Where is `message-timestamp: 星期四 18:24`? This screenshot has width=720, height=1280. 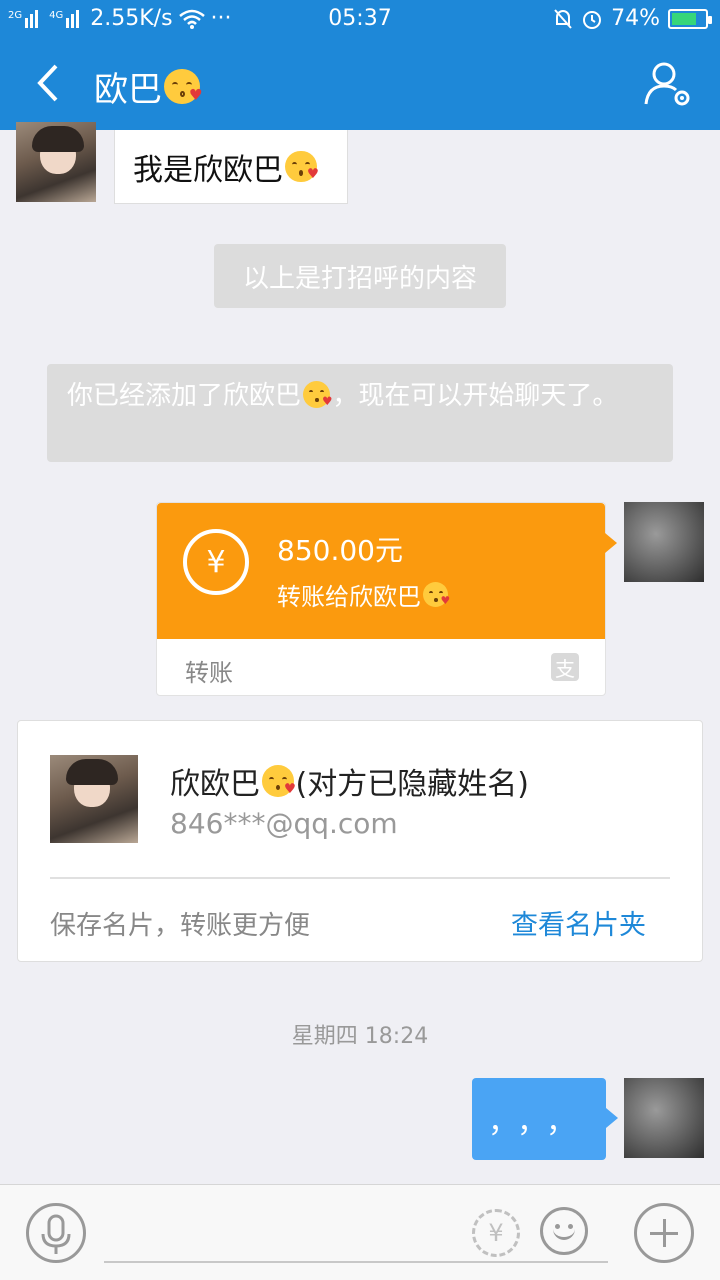
message-timestamp: 星期四 18:24 is located at coordinates (360, 1036).